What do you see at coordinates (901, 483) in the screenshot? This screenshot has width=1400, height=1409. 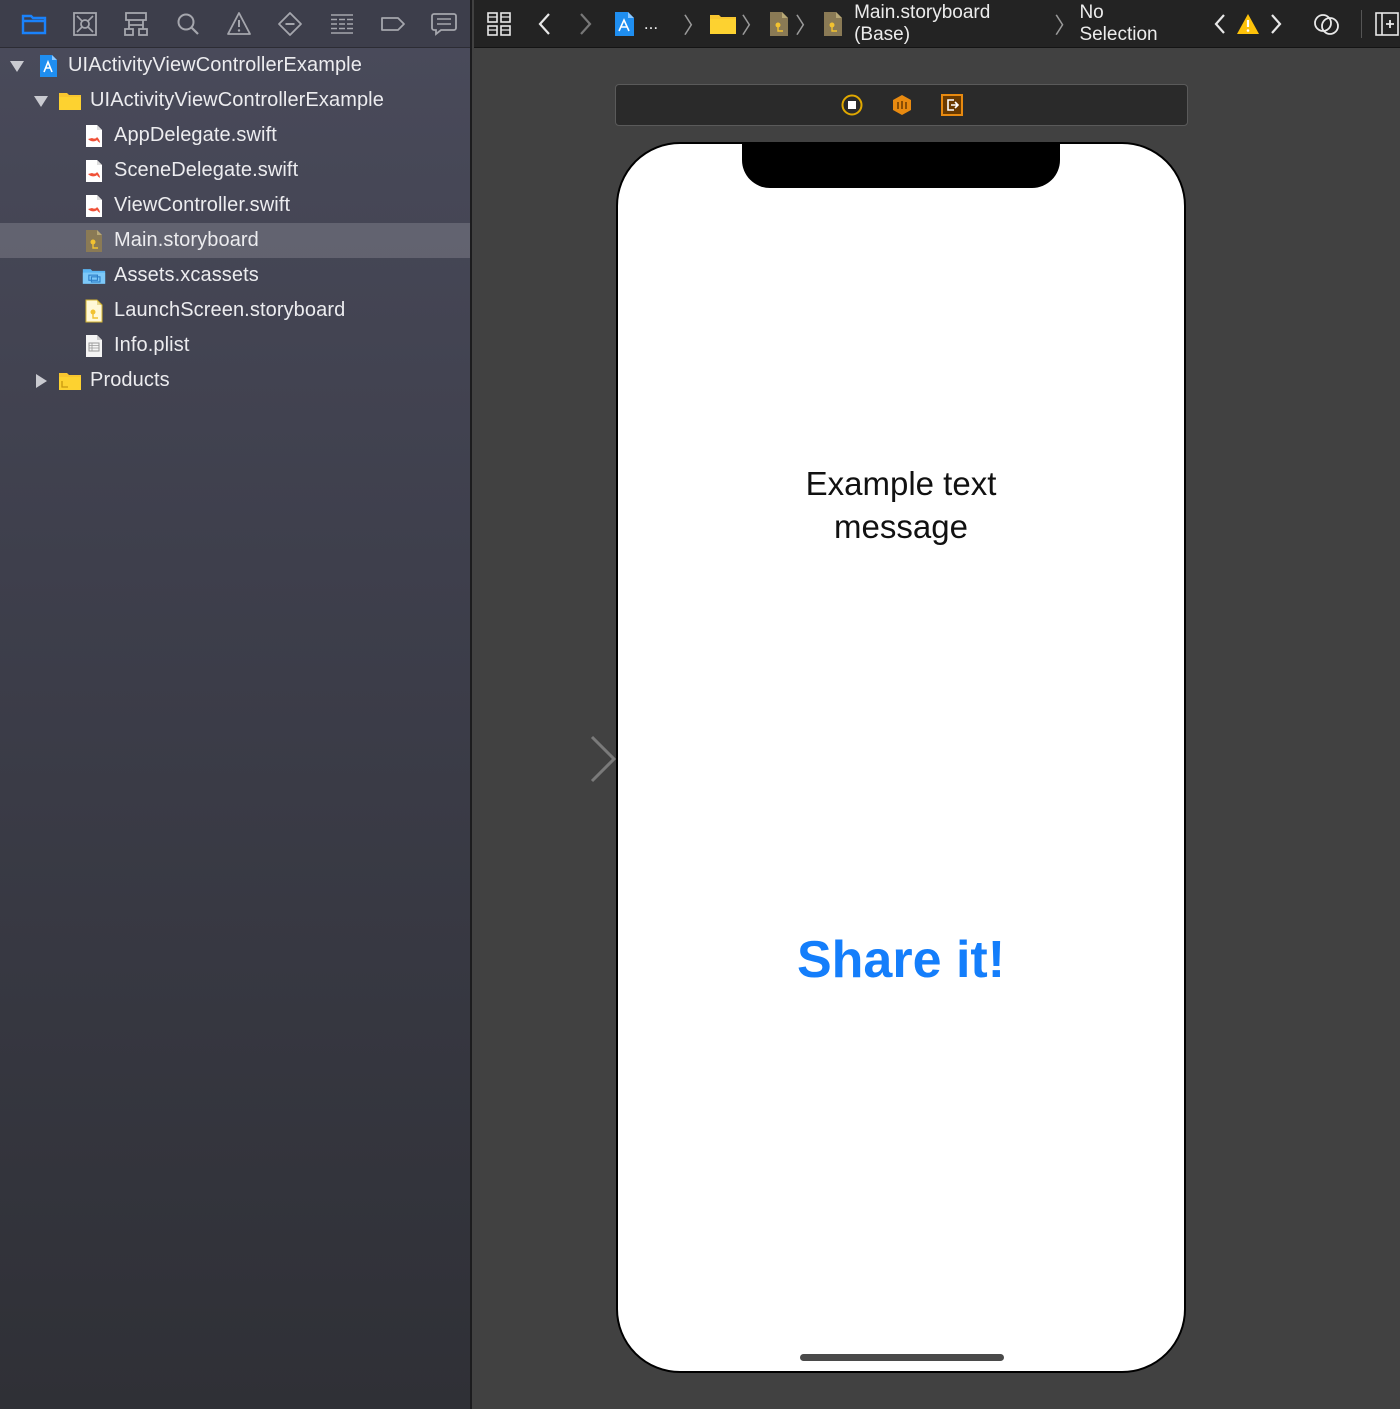 I see `example-text-line-1: Example text` at bounding box center [901, 483].